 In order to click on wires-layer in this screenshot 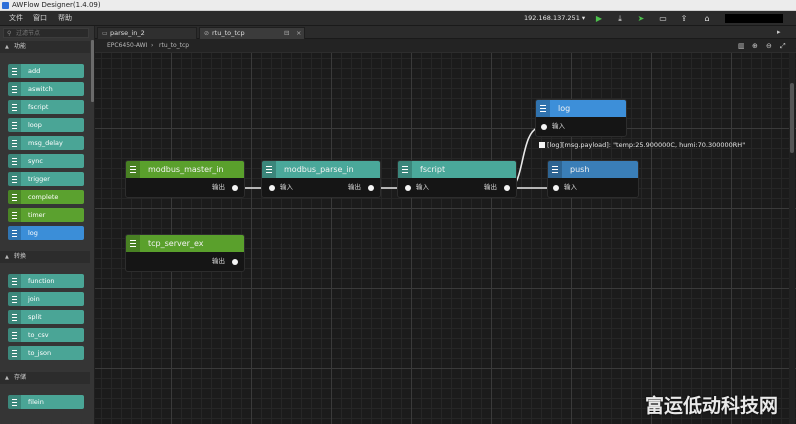, I will do `click(393, 157)`.